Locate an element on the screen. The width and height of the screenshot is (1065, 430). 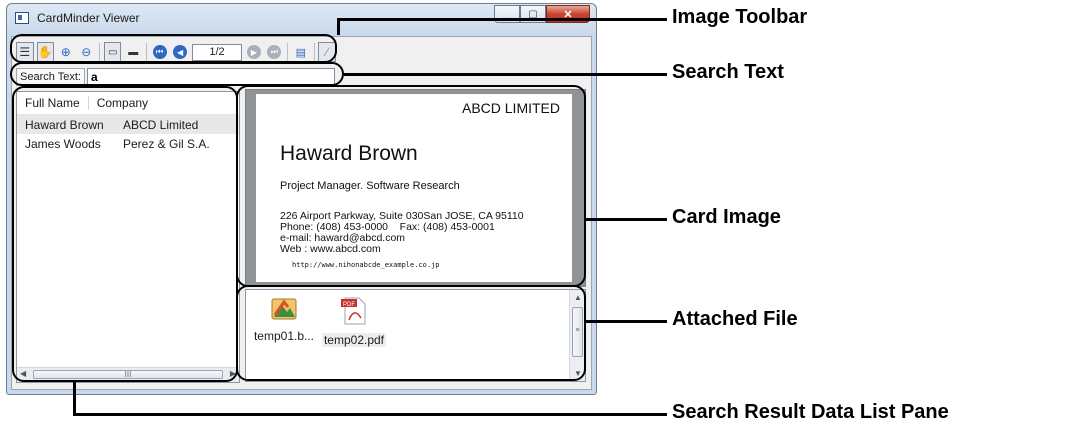
callout-attached-file: Attached File is located at coordinates (735, 319).